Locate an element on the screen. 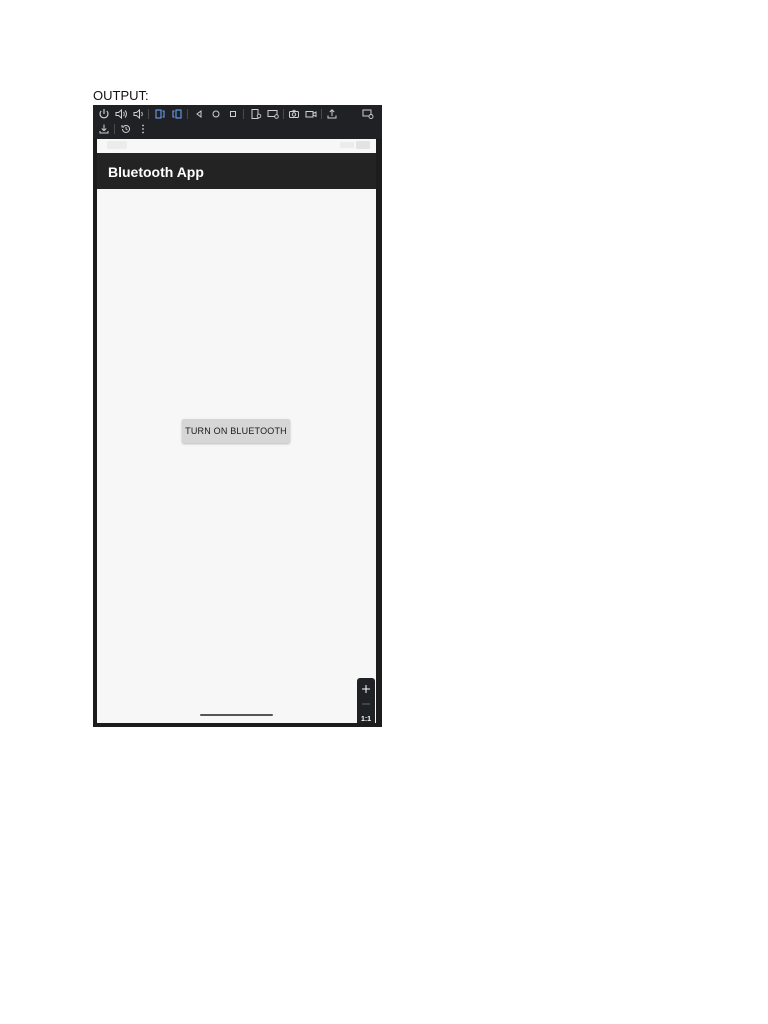 This screenshot has width=768, height=1024. app-bar: Bluetooth App is located at coordinates (236, 171).